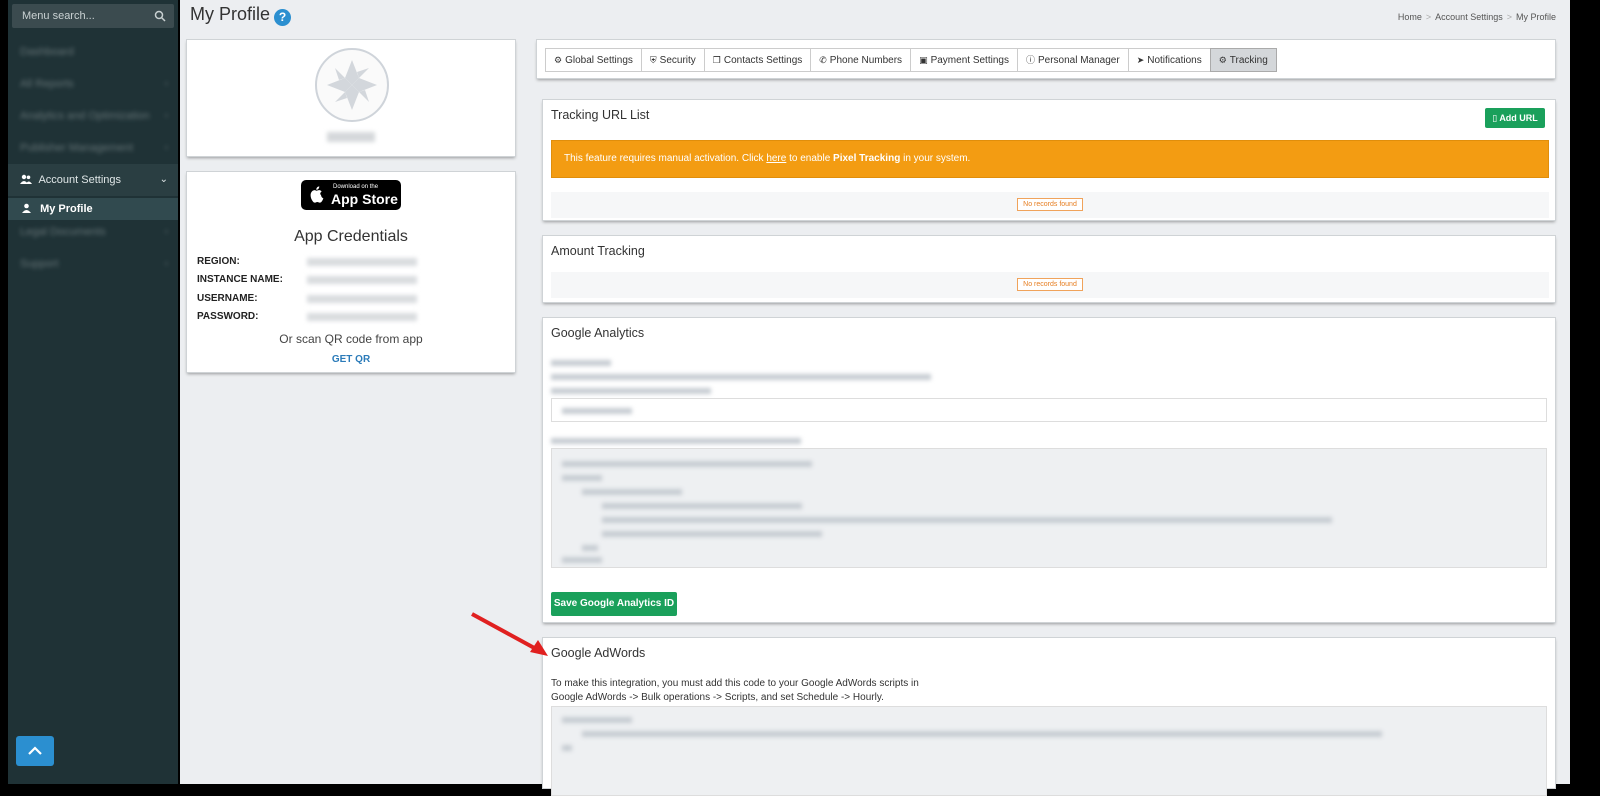  I want to click on tab-personal-manager: ⓘ Personal Manager, so click(1072, 60).